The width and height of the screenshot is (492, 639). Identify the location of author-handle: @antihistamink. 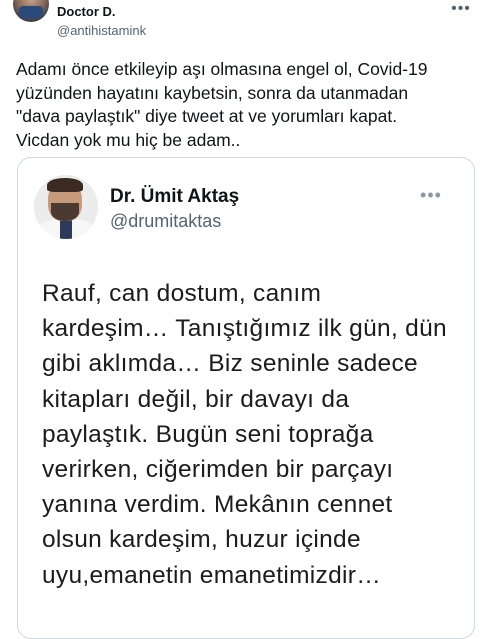
(101, 30).